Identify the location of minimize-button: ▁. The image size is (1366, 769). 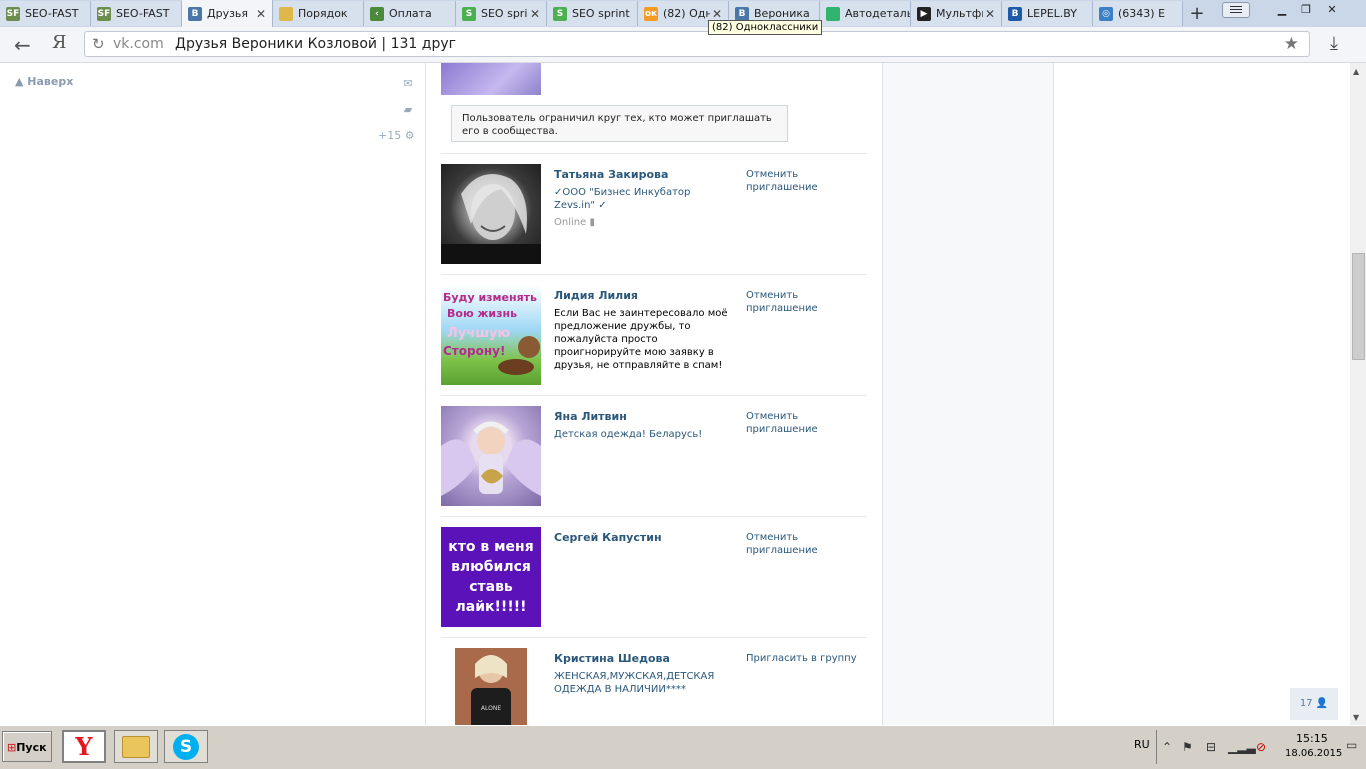
(1282, 10).